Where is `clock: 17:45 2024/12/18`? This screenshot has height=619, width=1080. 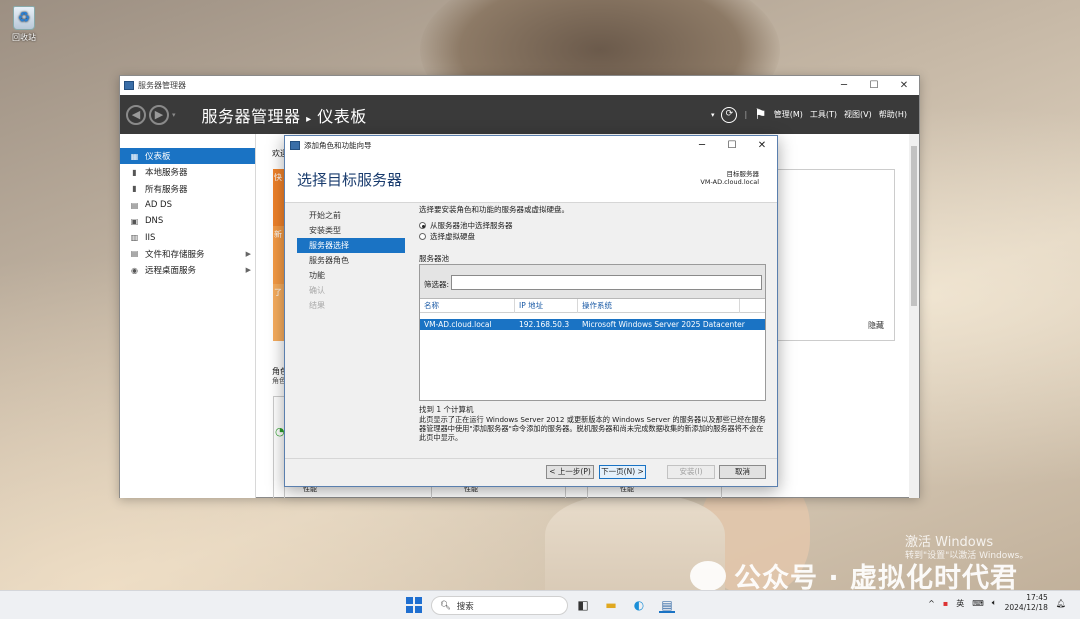
clock: 17:45 2024/12/18 is located at coordinates (1026, 603).